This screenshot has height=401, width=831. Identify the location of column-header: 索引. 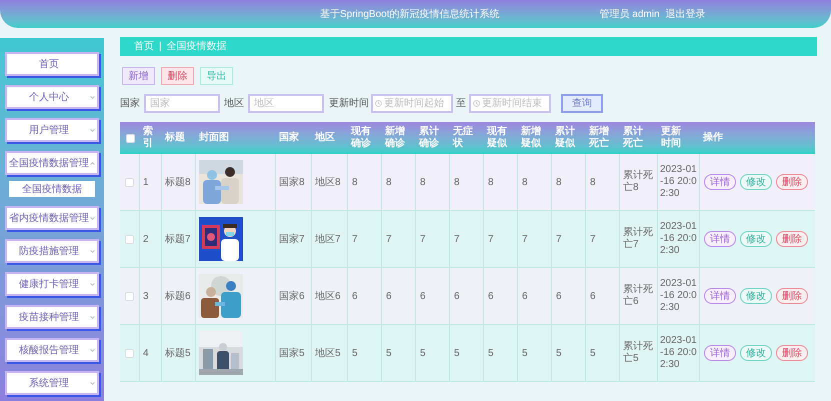
(148, 138).